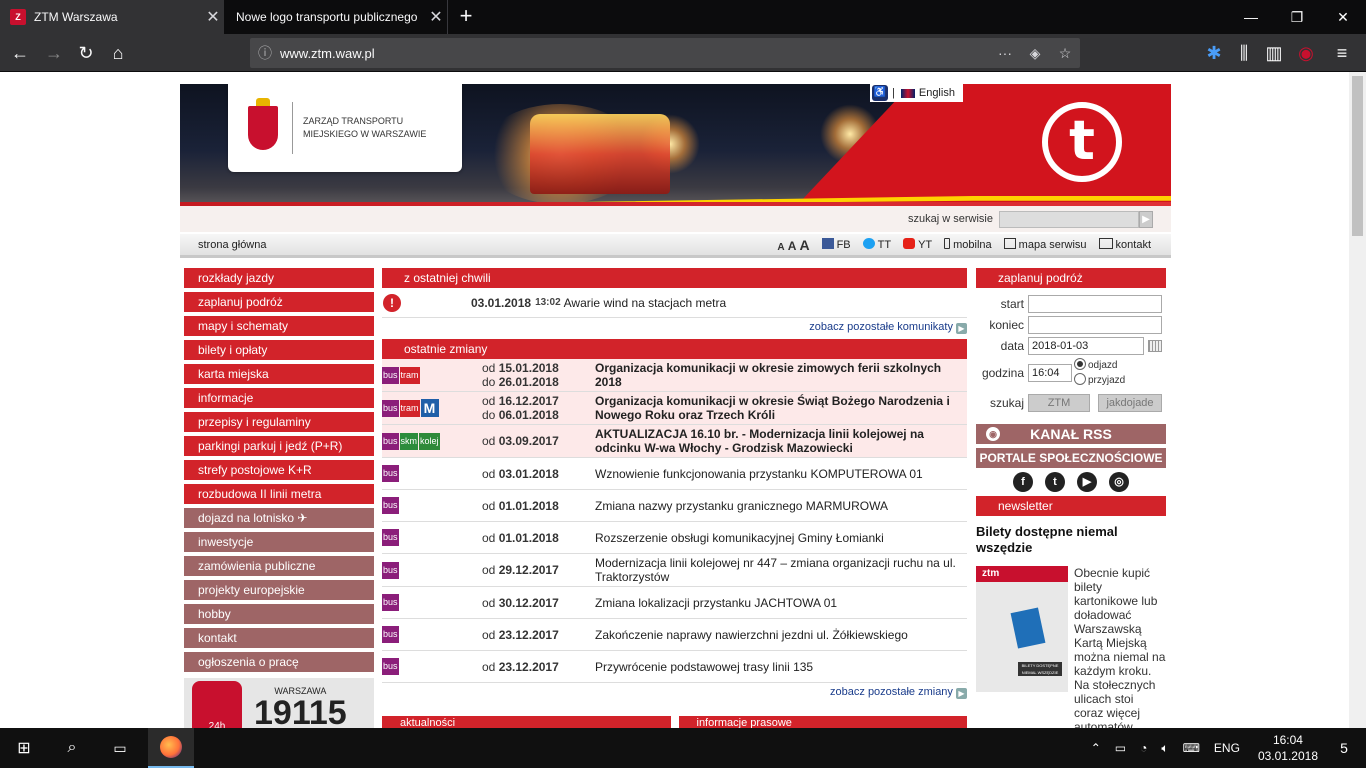  I want to click on call-center-19115: 24h WARSZAWA 19115, so click(279, 703).